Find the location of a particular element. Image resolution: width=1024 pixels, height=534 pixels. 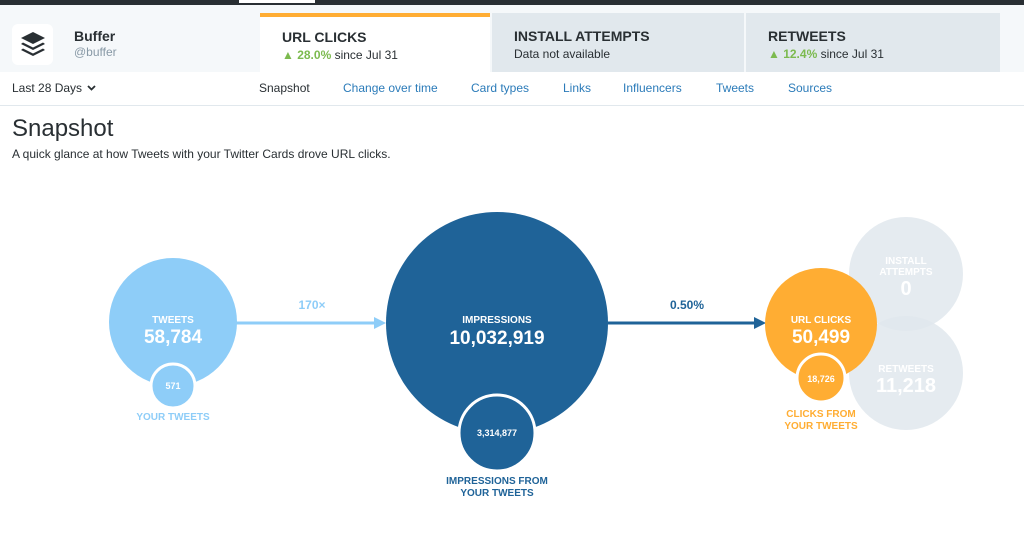

ratio-impressions-clicks: 0.50% is located at coordinates (687, 305).